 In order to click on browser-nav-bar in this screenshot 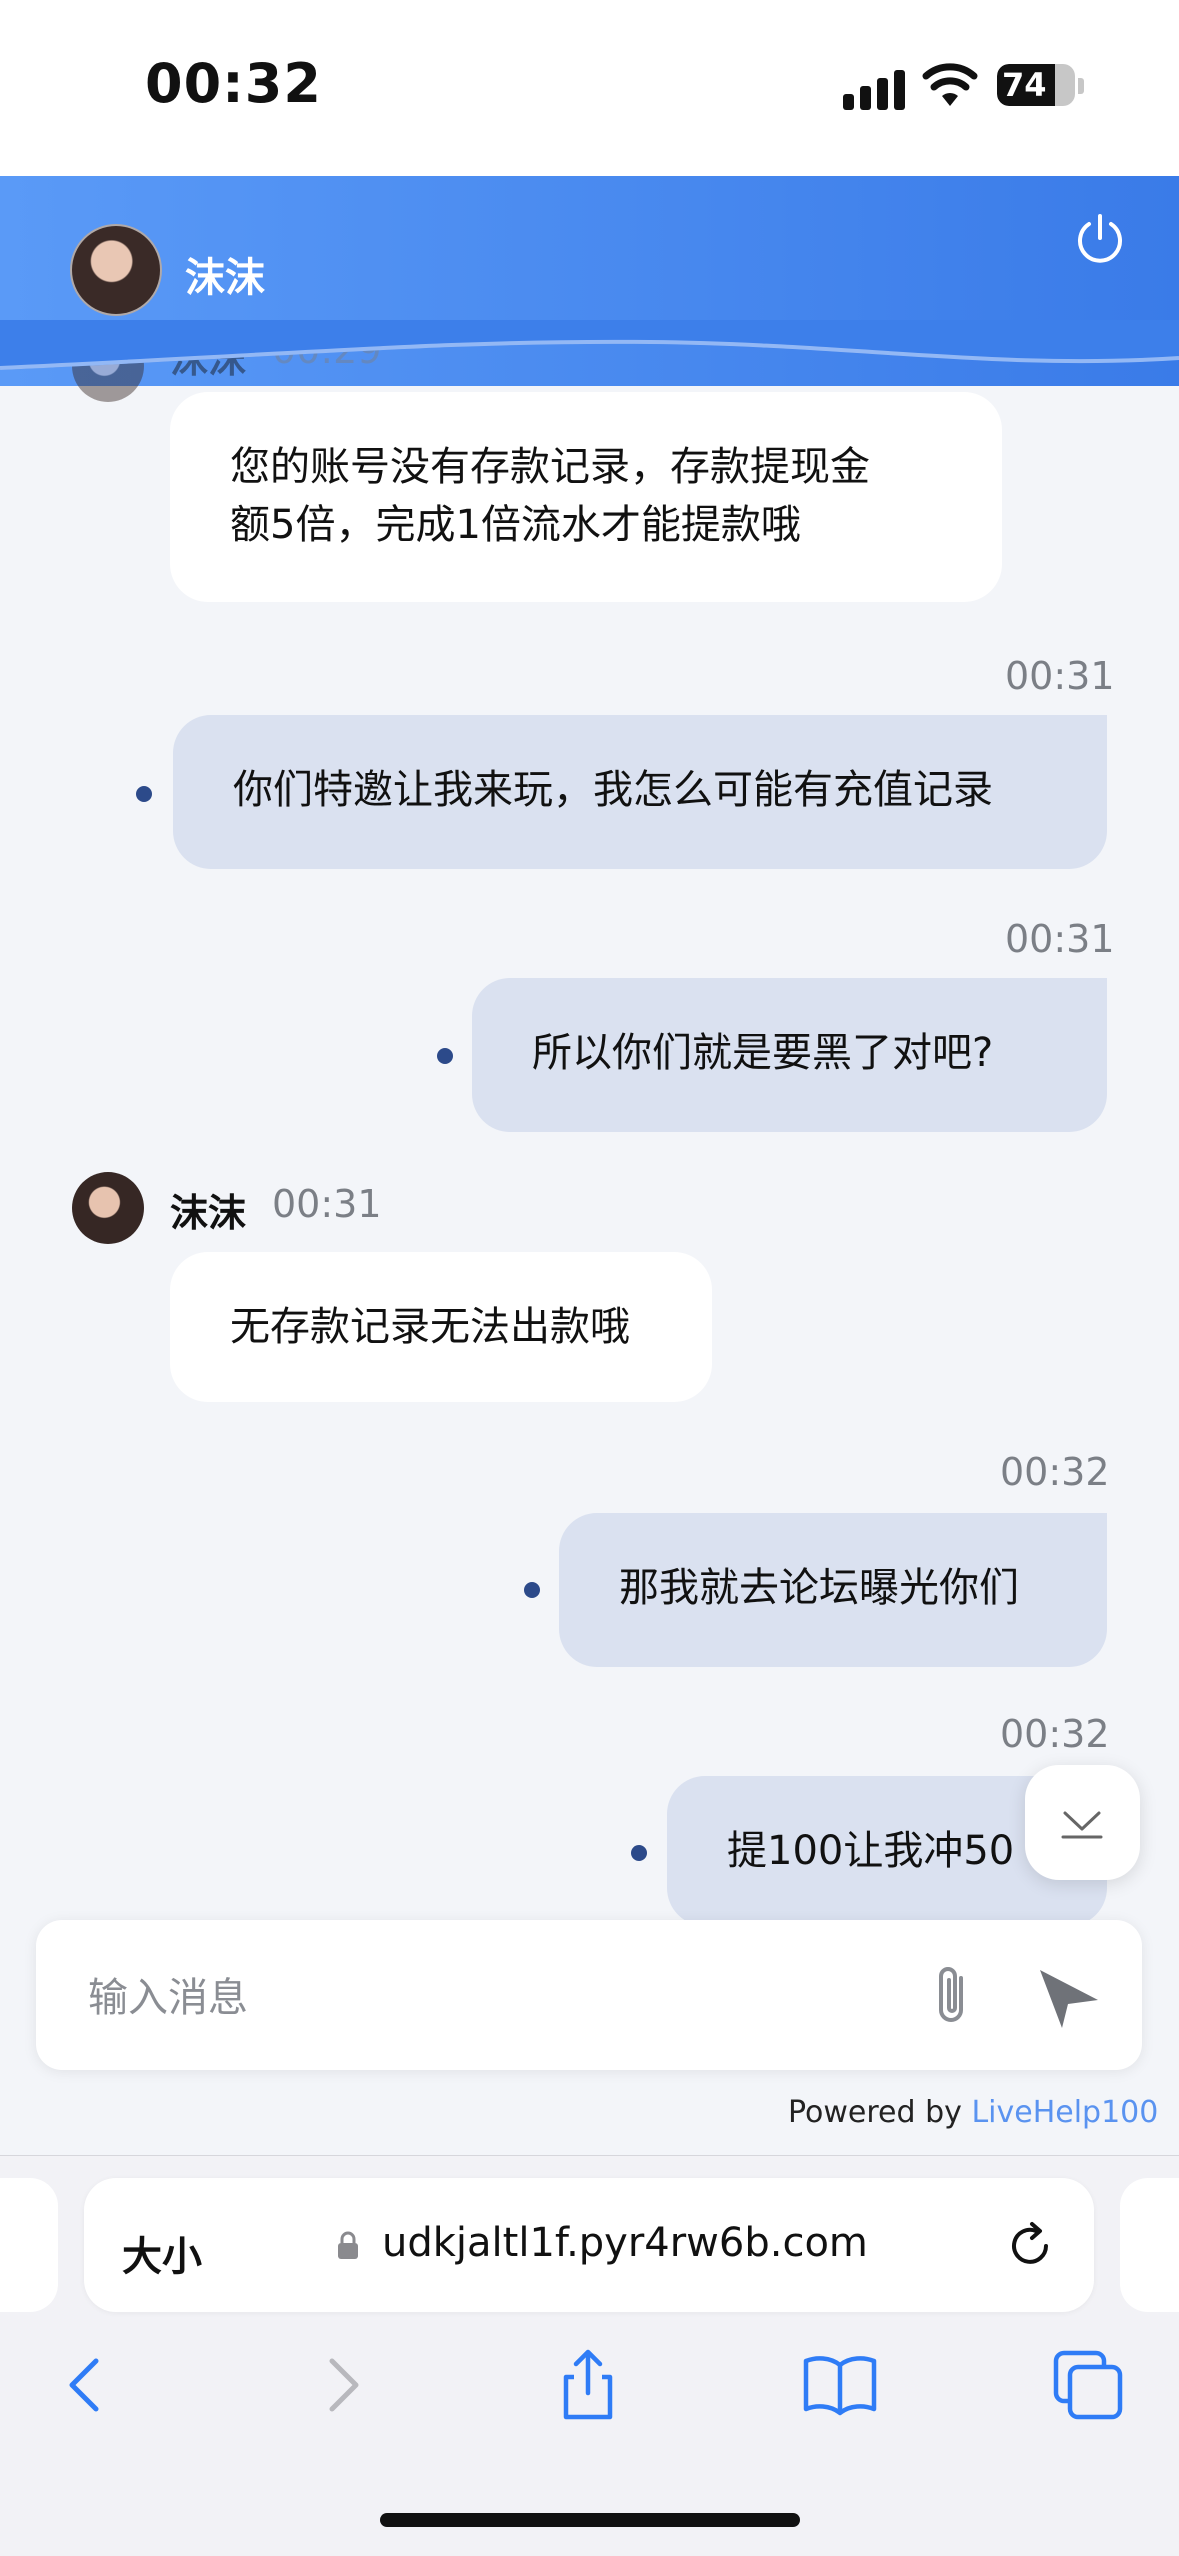, I will do `click(589, 2395)`.